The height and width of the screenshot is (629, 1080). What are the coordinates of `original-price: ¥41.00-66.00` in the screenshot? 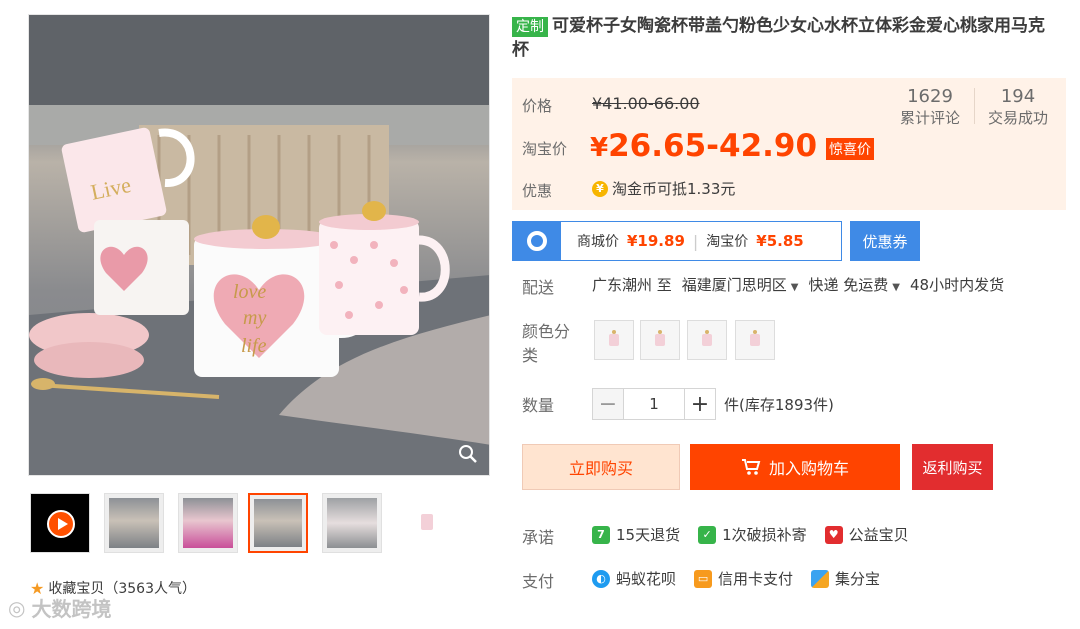 It's located at (646, 103).